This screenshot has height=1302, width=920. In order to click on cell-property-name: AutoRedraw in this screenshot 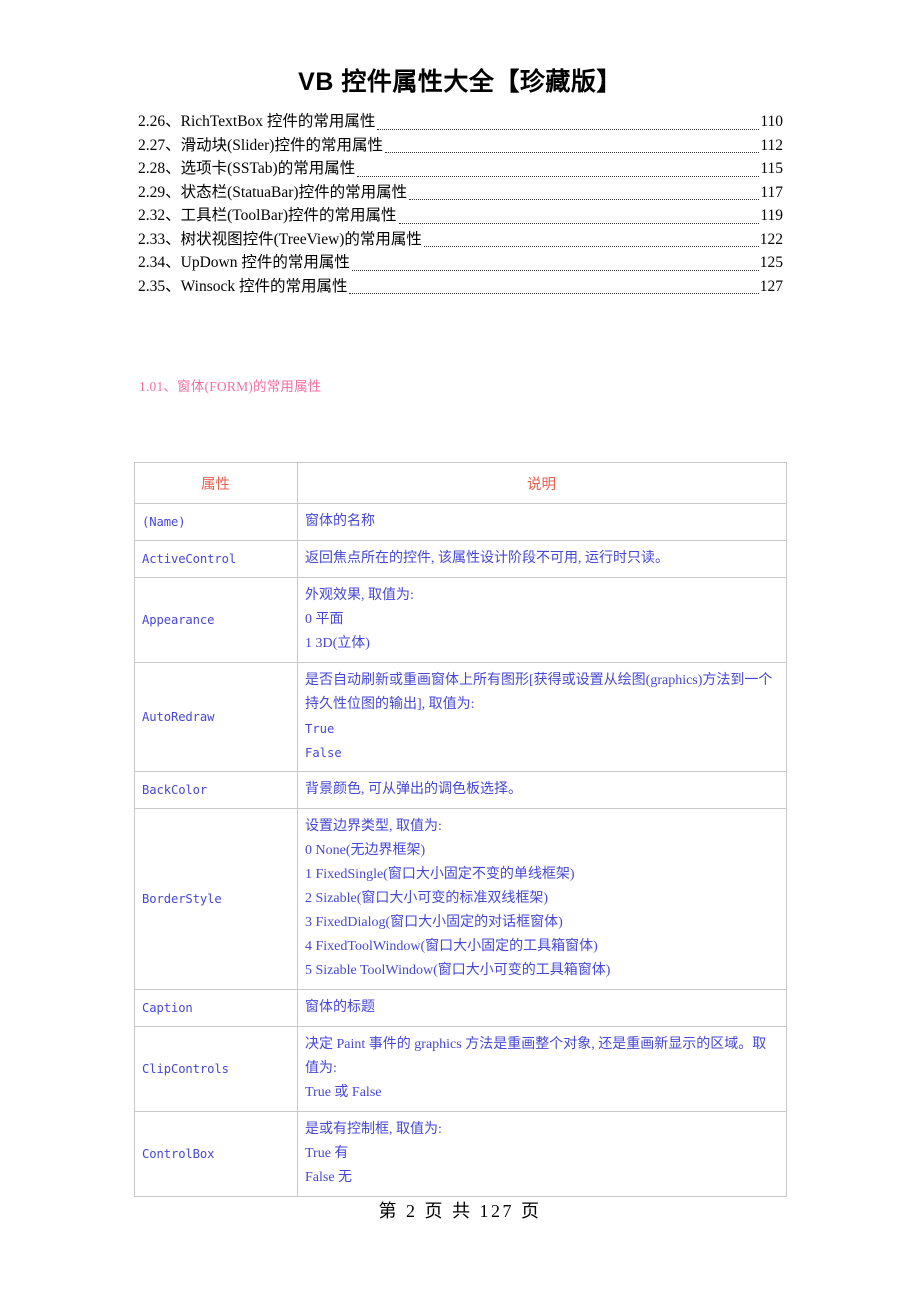, I will do `click(216, 717)`.